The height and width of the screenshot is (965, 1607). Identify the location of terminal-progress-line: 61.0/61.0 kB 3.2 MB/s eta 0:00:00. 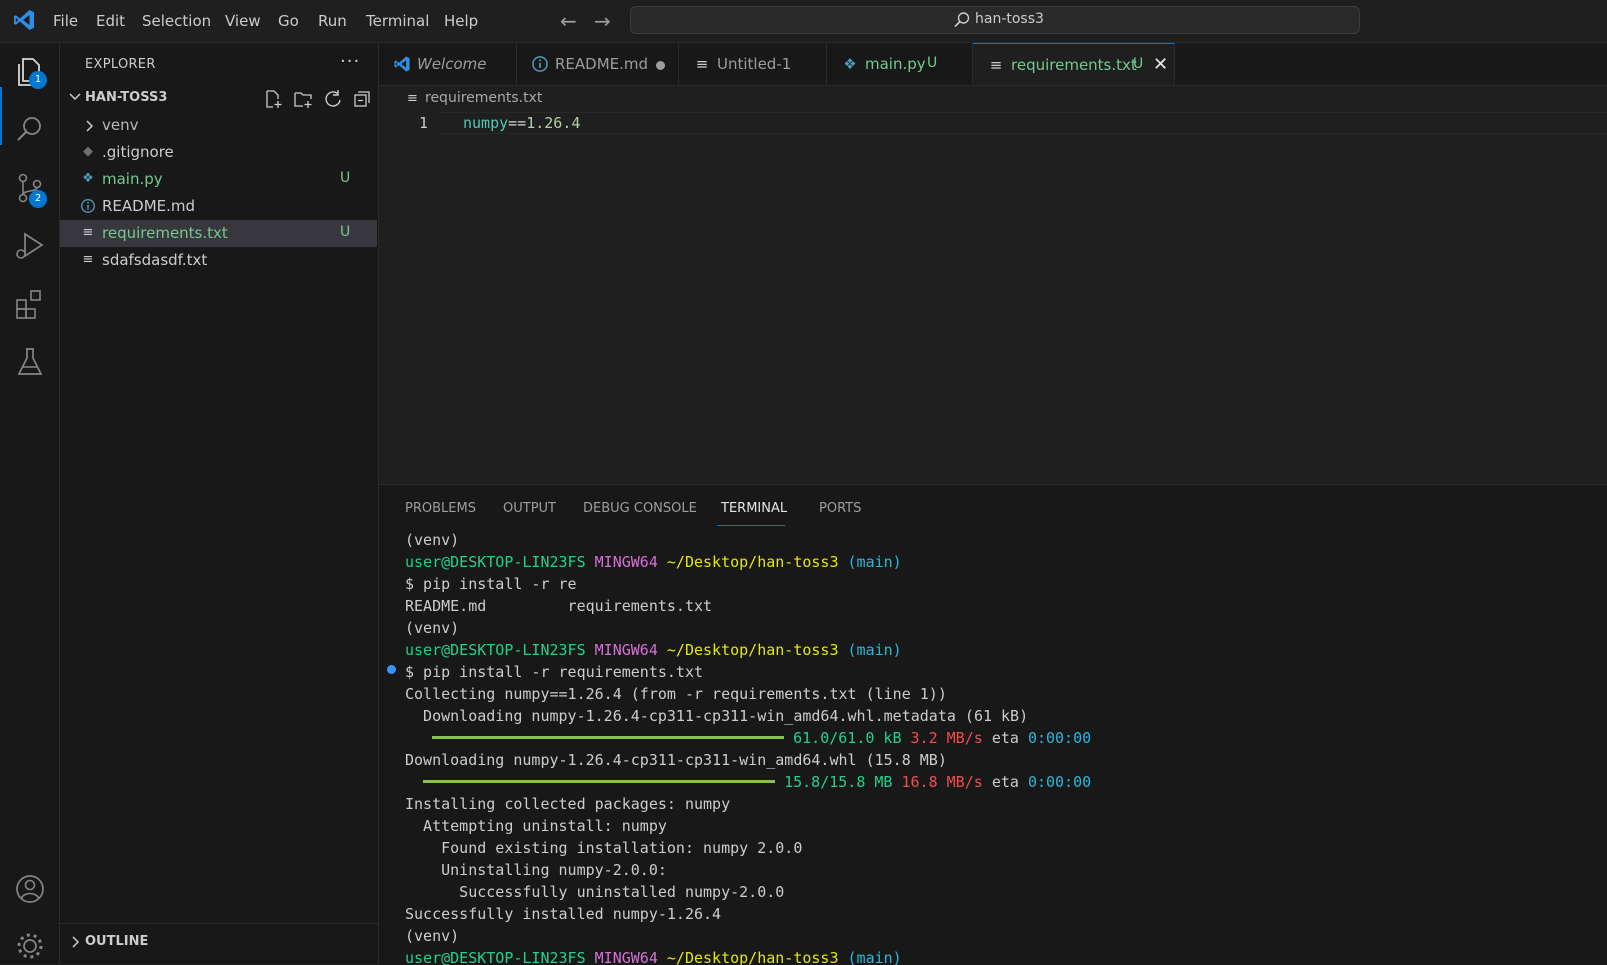
(1000, 738).